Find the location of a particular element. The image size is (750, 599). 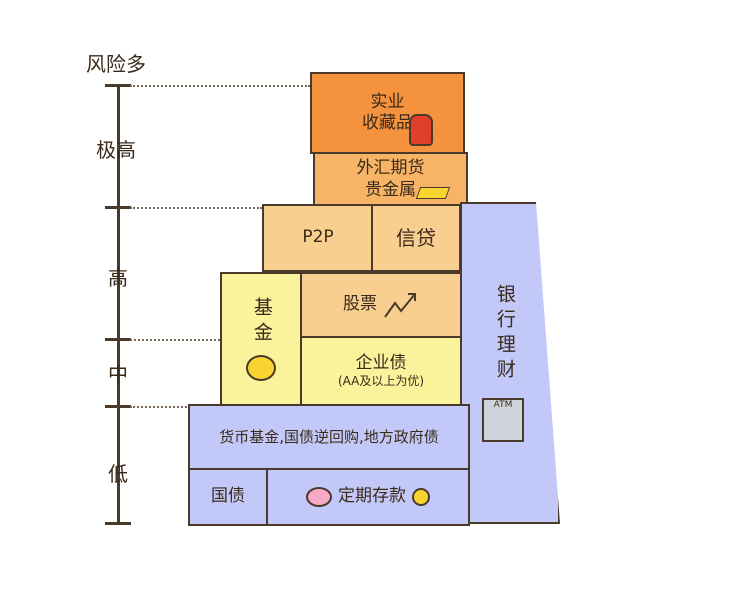

block-label: 外汇期货 贵金属 is located at coordinates (390, 179).